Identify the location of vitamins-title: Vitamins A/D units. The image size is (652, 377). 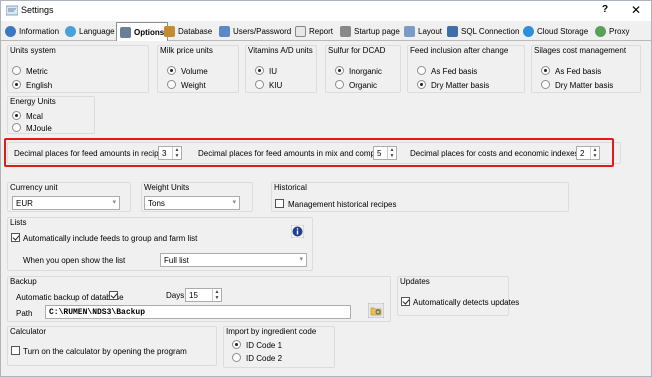
(280, 50).